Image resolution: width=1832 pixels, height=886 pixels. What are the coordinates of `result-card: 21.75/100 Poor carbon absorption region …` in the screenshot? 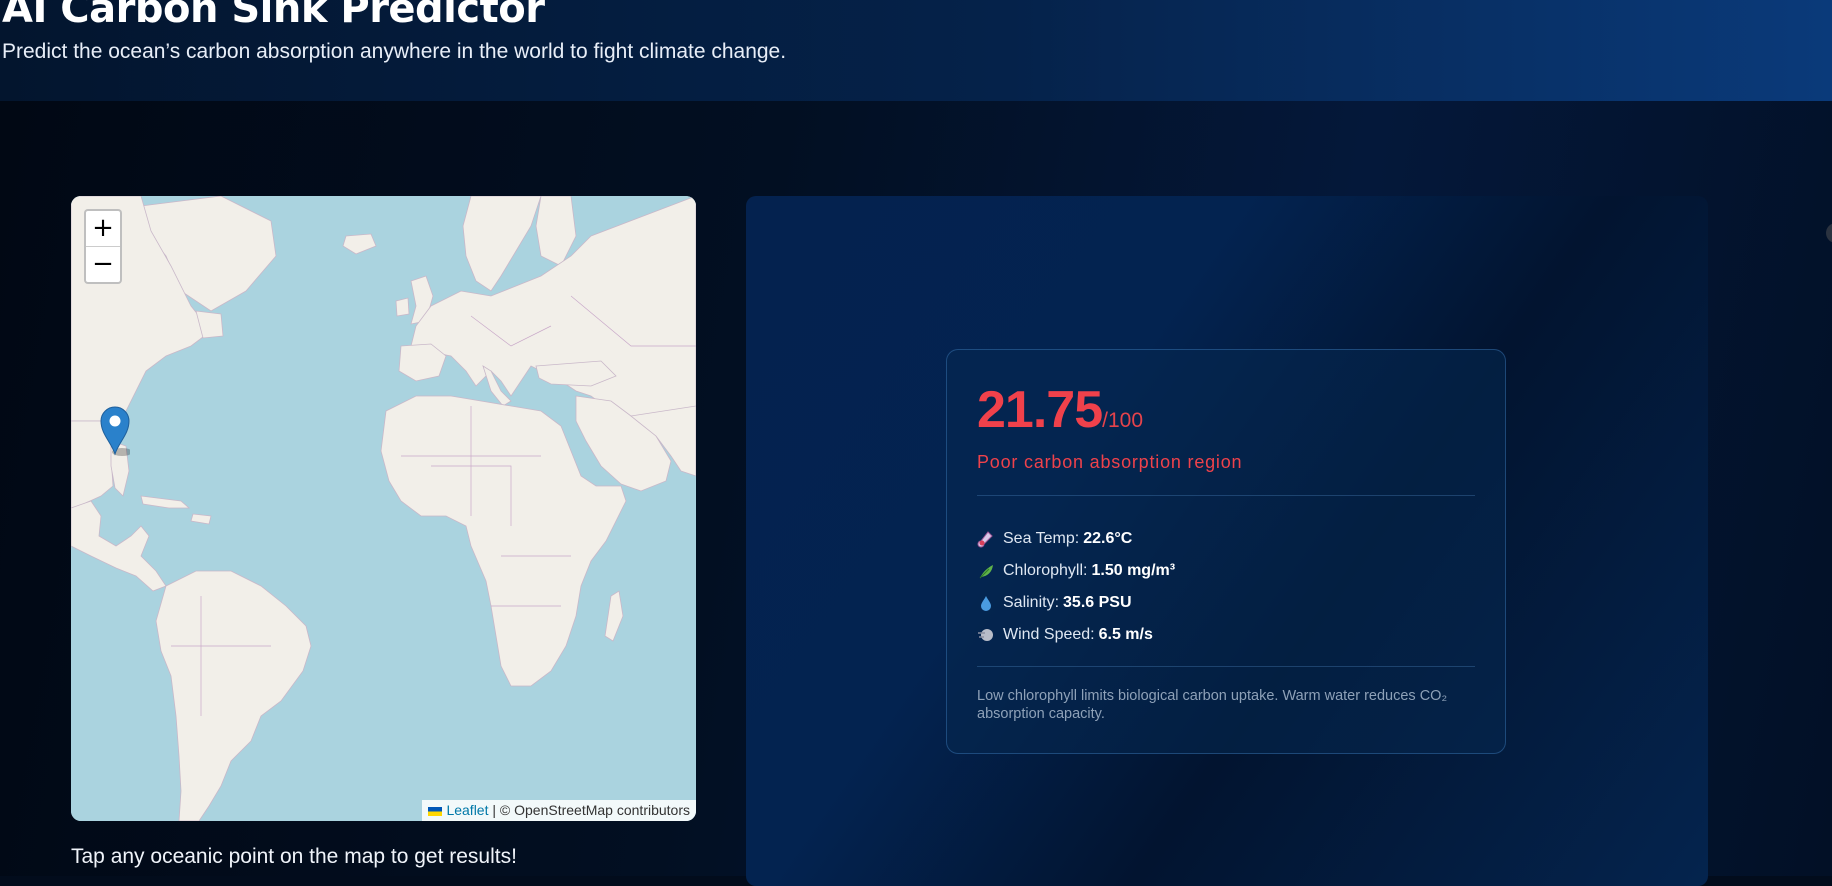 It's located at (1226, 551).